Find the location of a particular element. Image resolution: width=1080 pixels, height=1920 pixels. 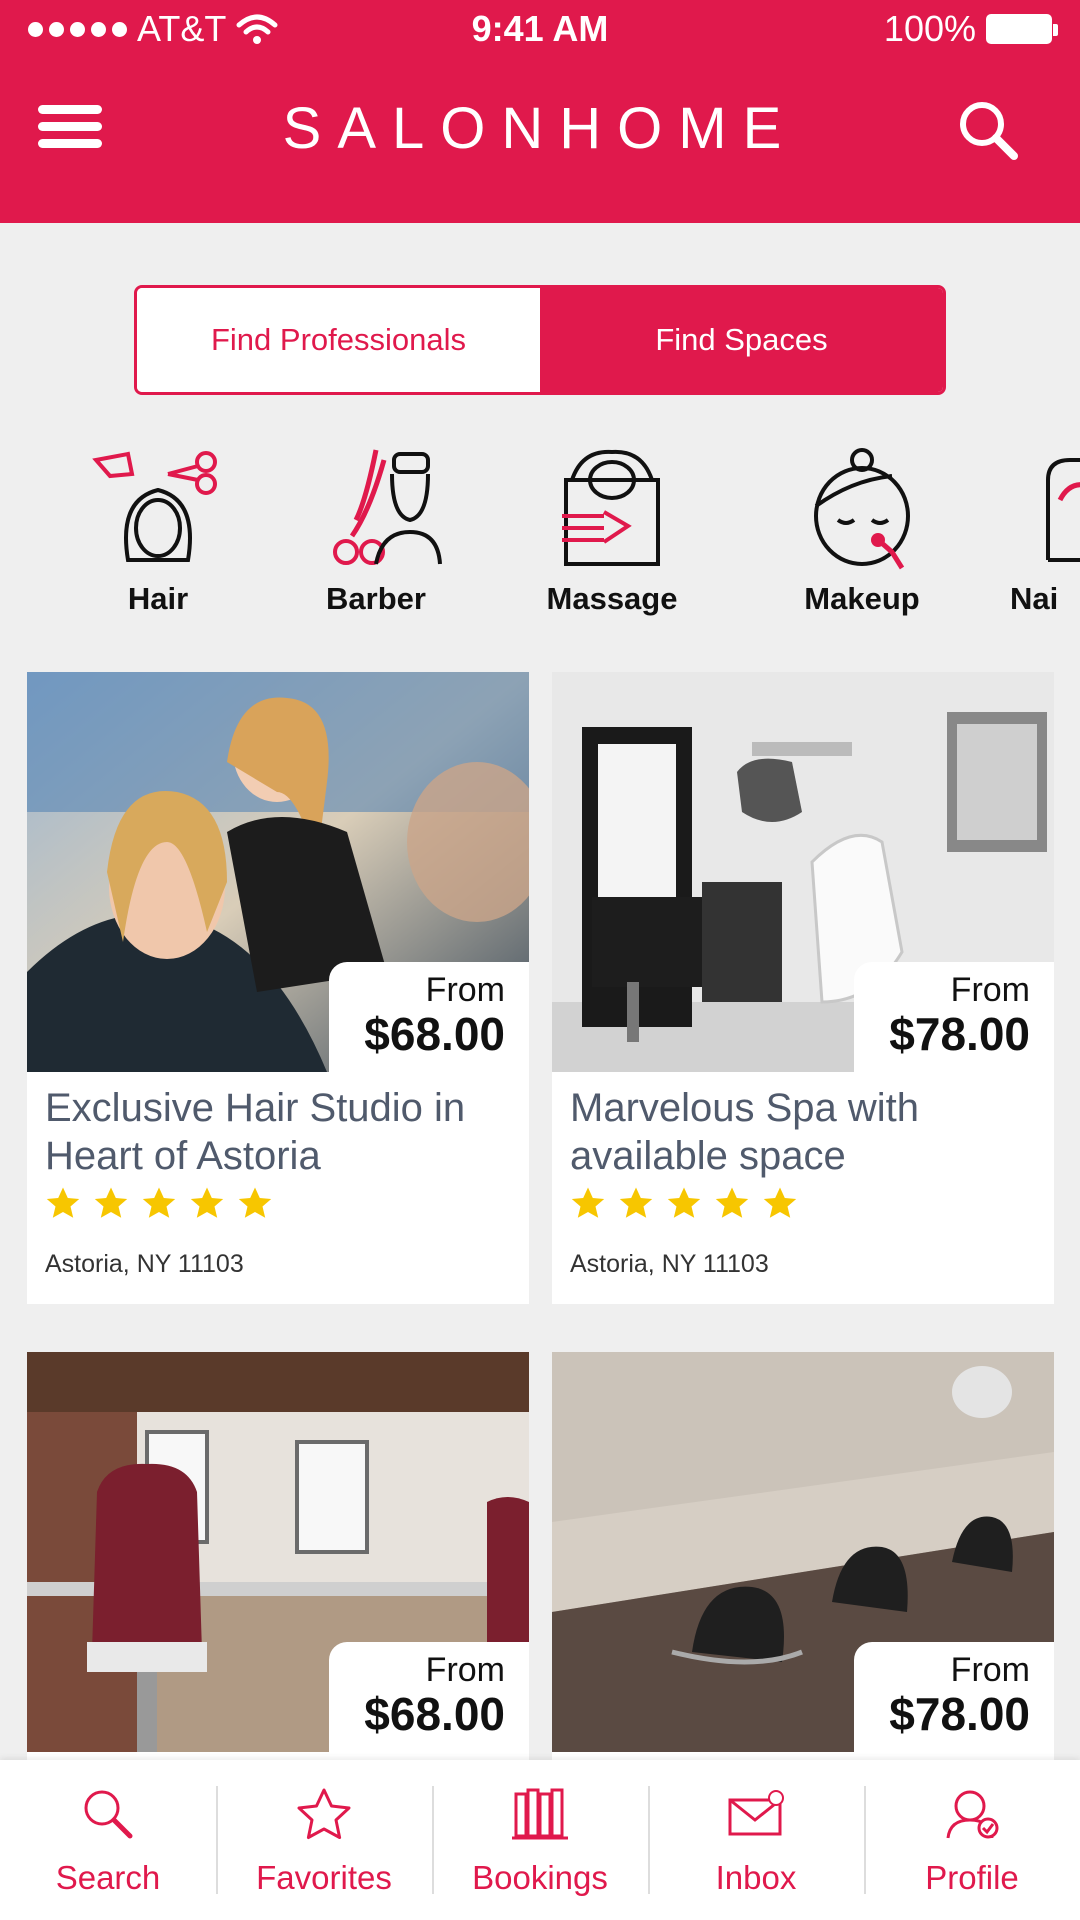

category-barber: Barber is located at coordinates (376, 528).